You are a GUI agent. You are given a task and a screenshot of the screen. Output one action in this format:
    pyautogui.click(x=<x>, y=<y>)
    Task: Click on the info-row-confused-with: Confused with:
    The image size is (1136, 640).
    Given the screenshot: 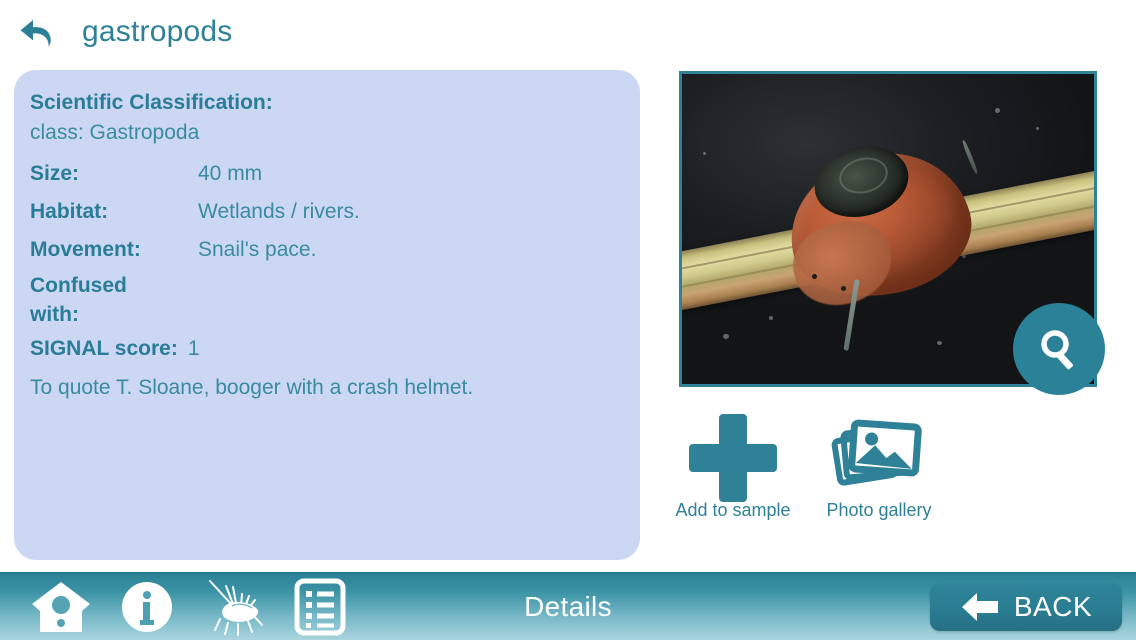 What is the action you would take?
    pyautogui.click(x=323, y=300)
    